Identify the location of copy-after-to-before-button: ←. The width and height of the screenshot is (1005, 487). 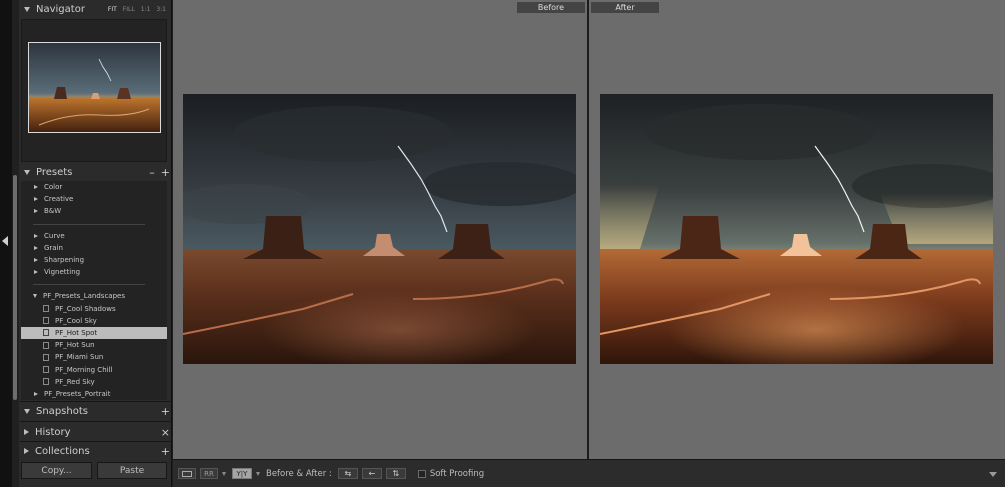
(371, 473).